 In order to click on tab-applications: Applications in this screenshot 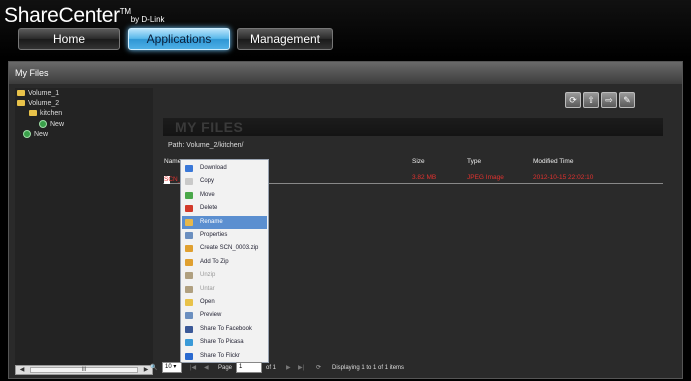, I will do `click(179, 39)`.